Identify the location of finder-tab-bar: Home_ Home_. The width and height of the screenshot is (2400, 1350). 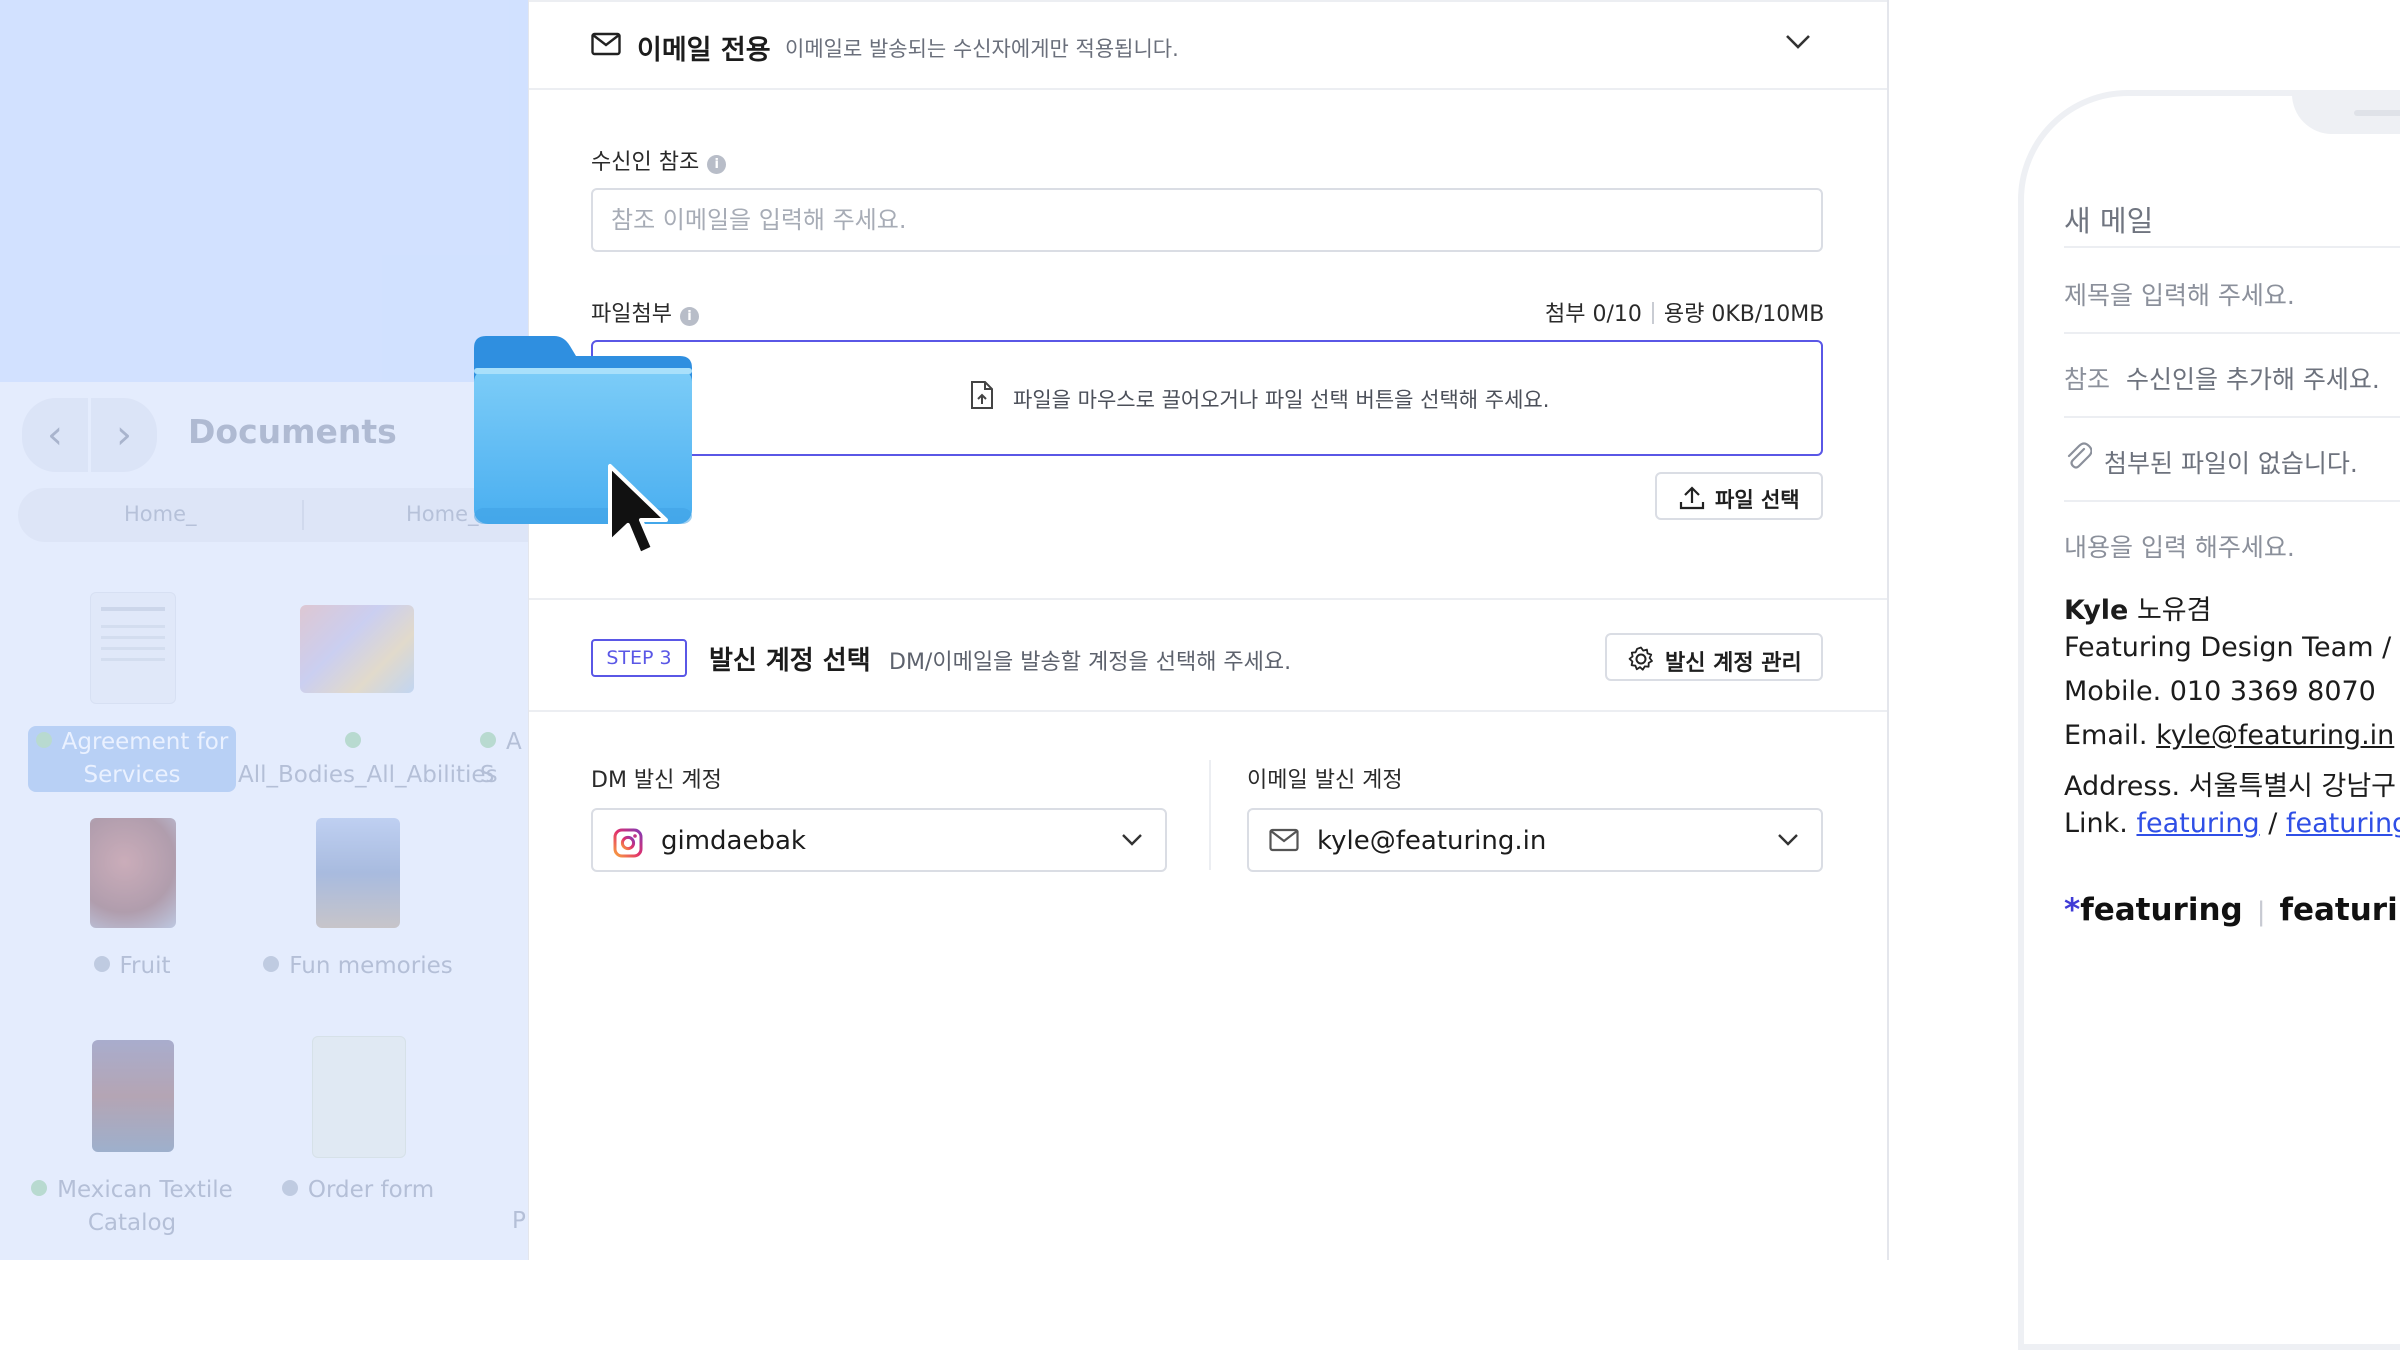
(273, 515).